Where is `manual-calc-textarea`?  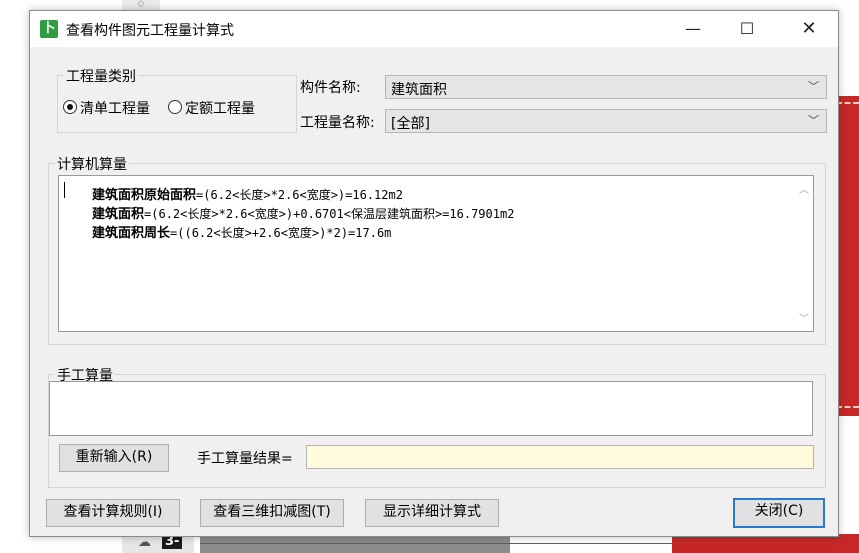 manual-calc-textarea is located at coordinates (431, 408).